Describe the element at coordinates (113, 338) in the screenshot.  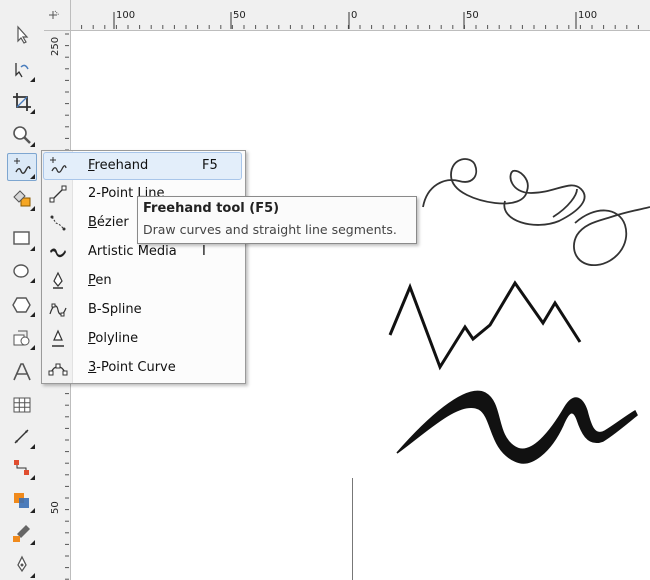
I see `flyout-item-label: Polyline` at that location.